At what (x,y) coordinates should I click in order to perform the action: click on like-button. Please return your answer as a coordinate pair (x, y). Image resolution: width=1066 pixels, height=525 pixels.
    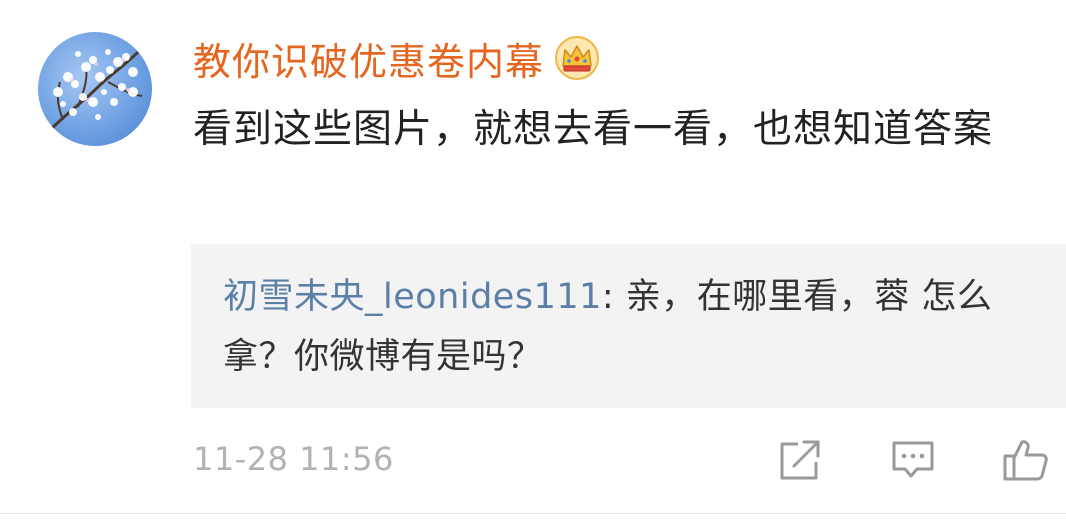
    Looking at the image, I should click on (1026, 460).